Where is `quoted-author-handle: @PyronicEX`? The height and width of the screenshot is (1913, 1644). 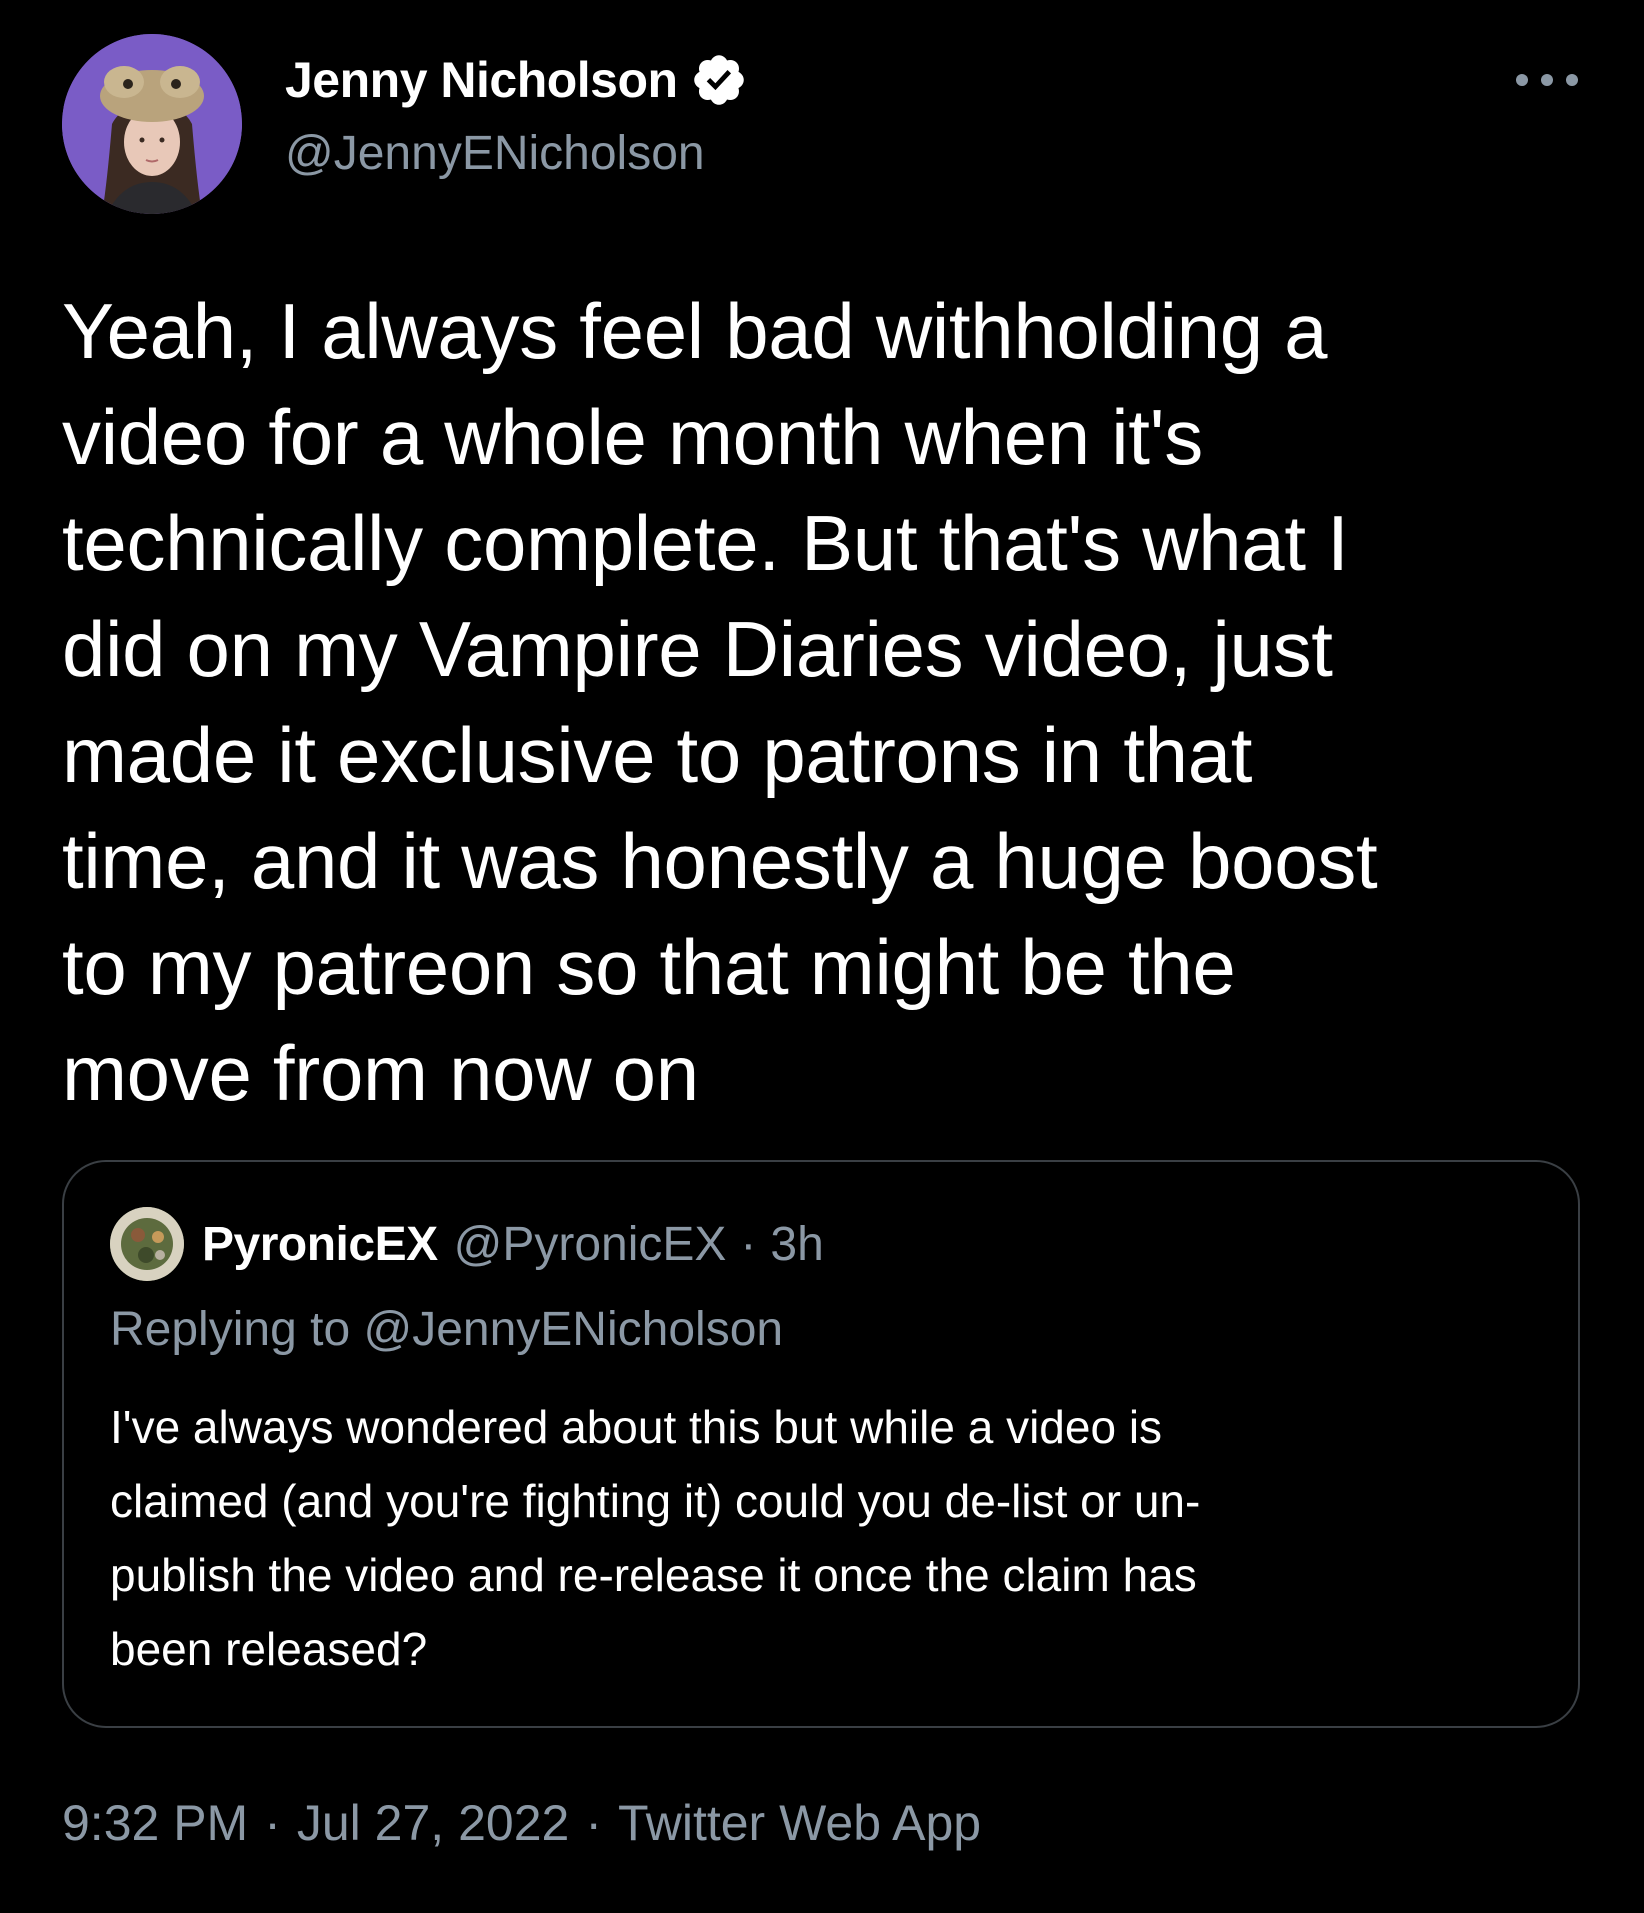
quoted-author-handle: @PyronicEX is located at coordinates (590, 1244).